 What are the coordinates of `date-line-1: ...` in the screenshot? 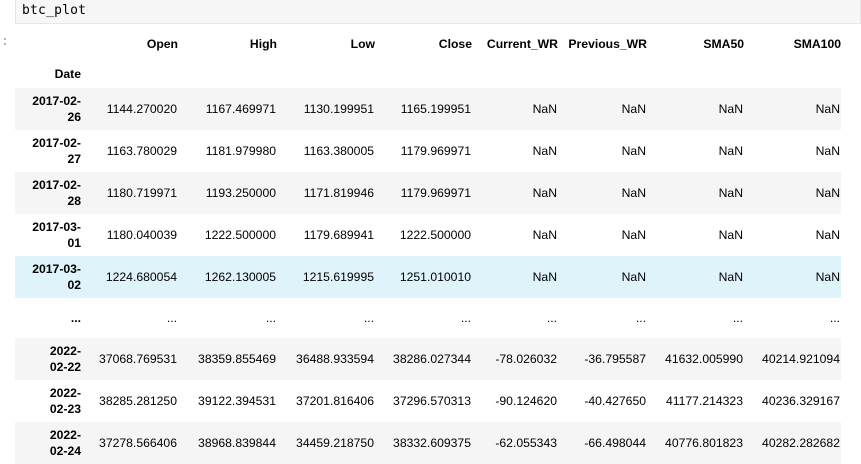 It's located at (75, 318).